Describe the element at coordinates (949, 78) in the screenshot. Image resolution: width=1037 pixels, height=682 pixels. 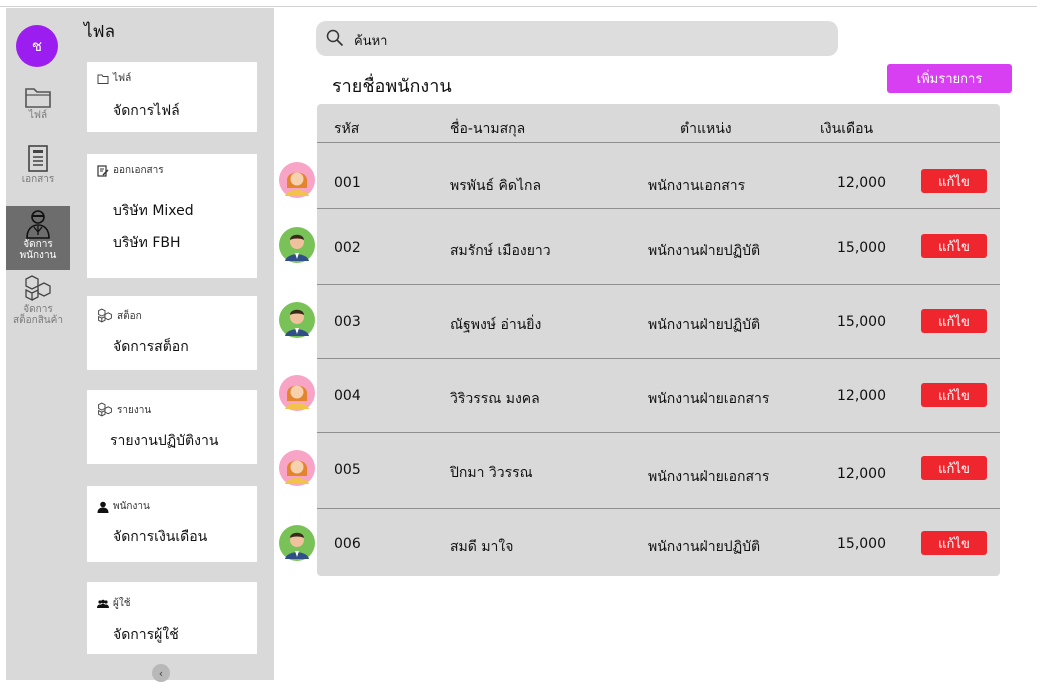
I see `add-item-button: เพิ่มรายการ` at that location.